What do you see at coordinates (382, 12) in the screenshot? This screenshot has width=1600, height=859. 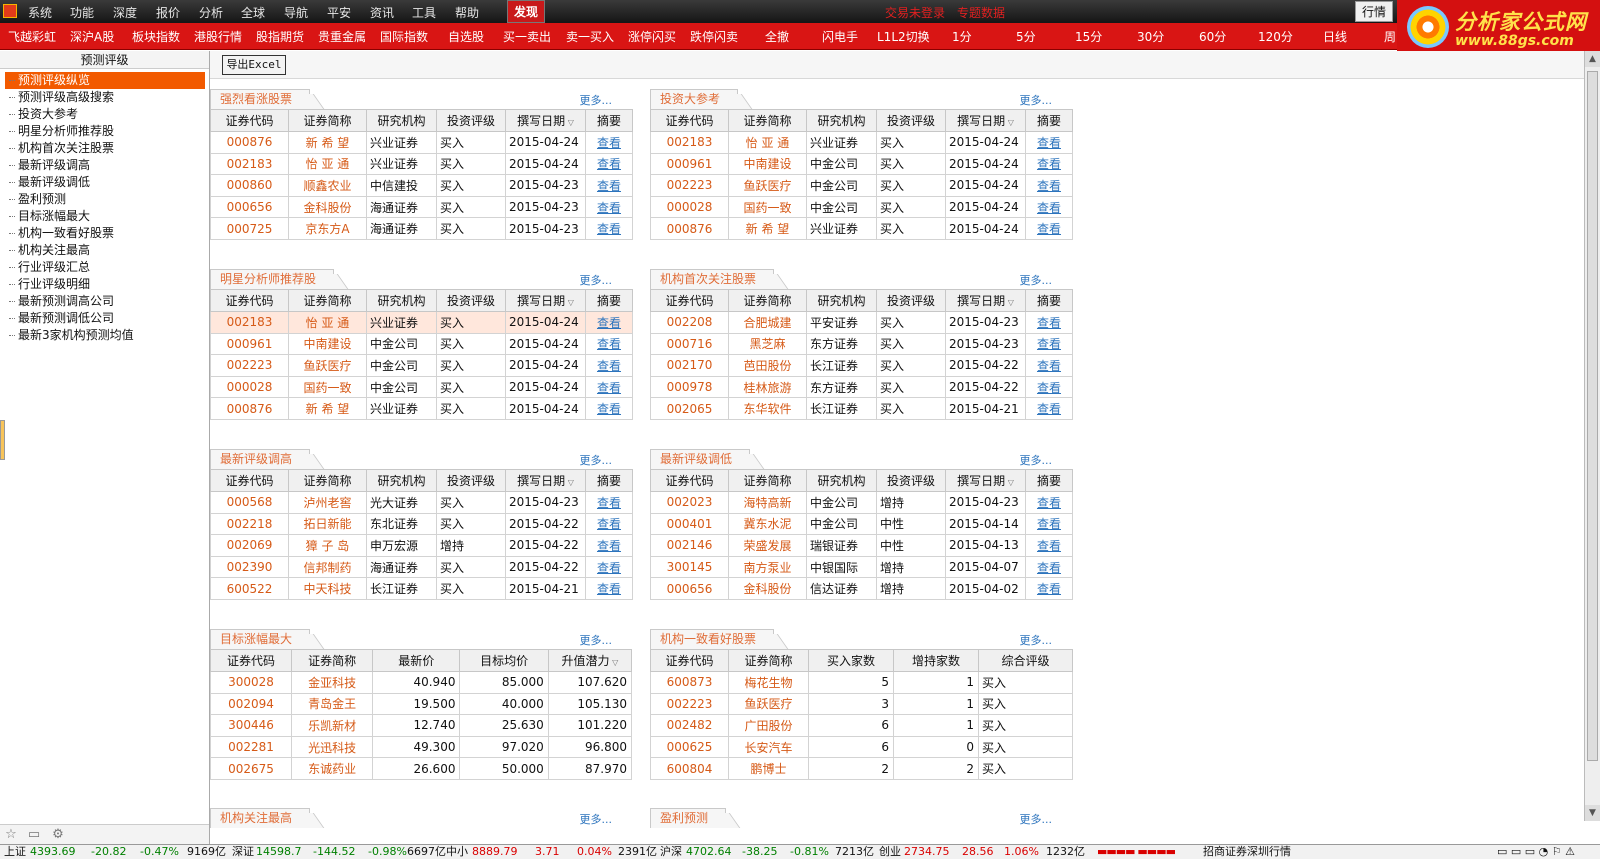 I see `menu-info: 资讯` at bounding box center [382, 12].